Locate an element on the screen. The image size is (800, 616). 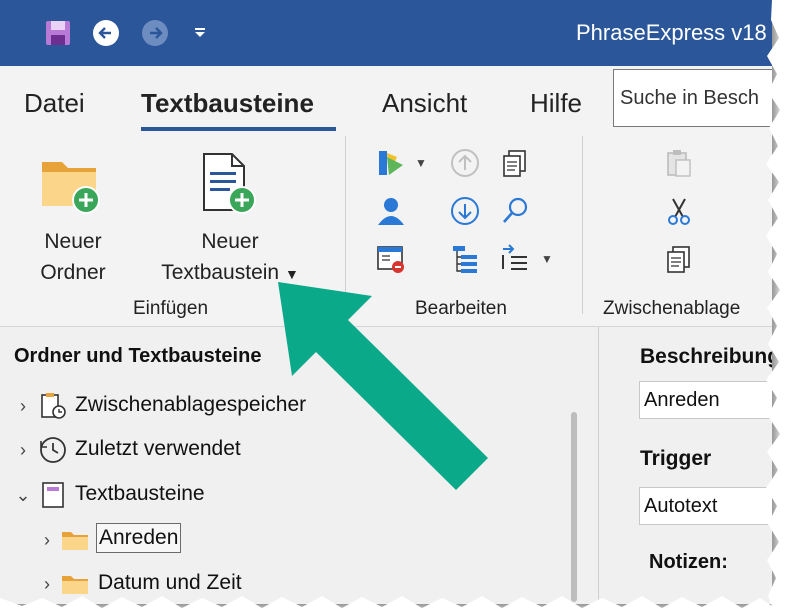
description-value: Anreden is located at coordinates (682, 400).